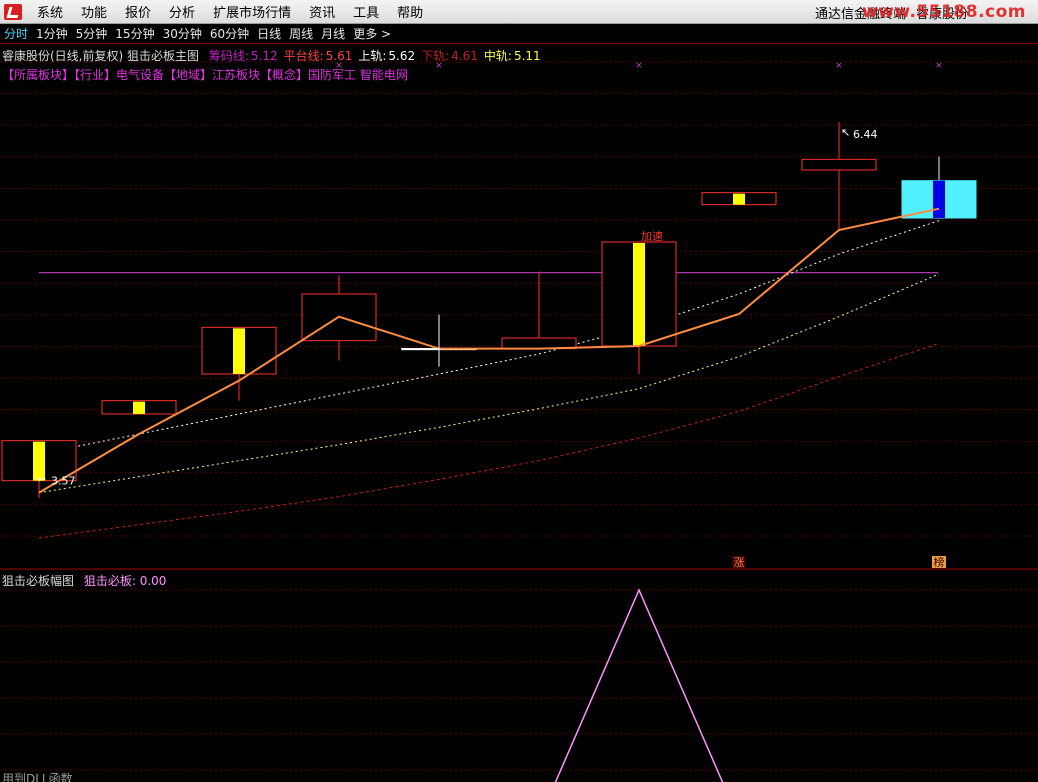 The width and height of the screenshot is (1038, 782). Describe the element at coordinates (182, 33) in the screenshot. I see `period-tab-4: 30分钟` at that location.